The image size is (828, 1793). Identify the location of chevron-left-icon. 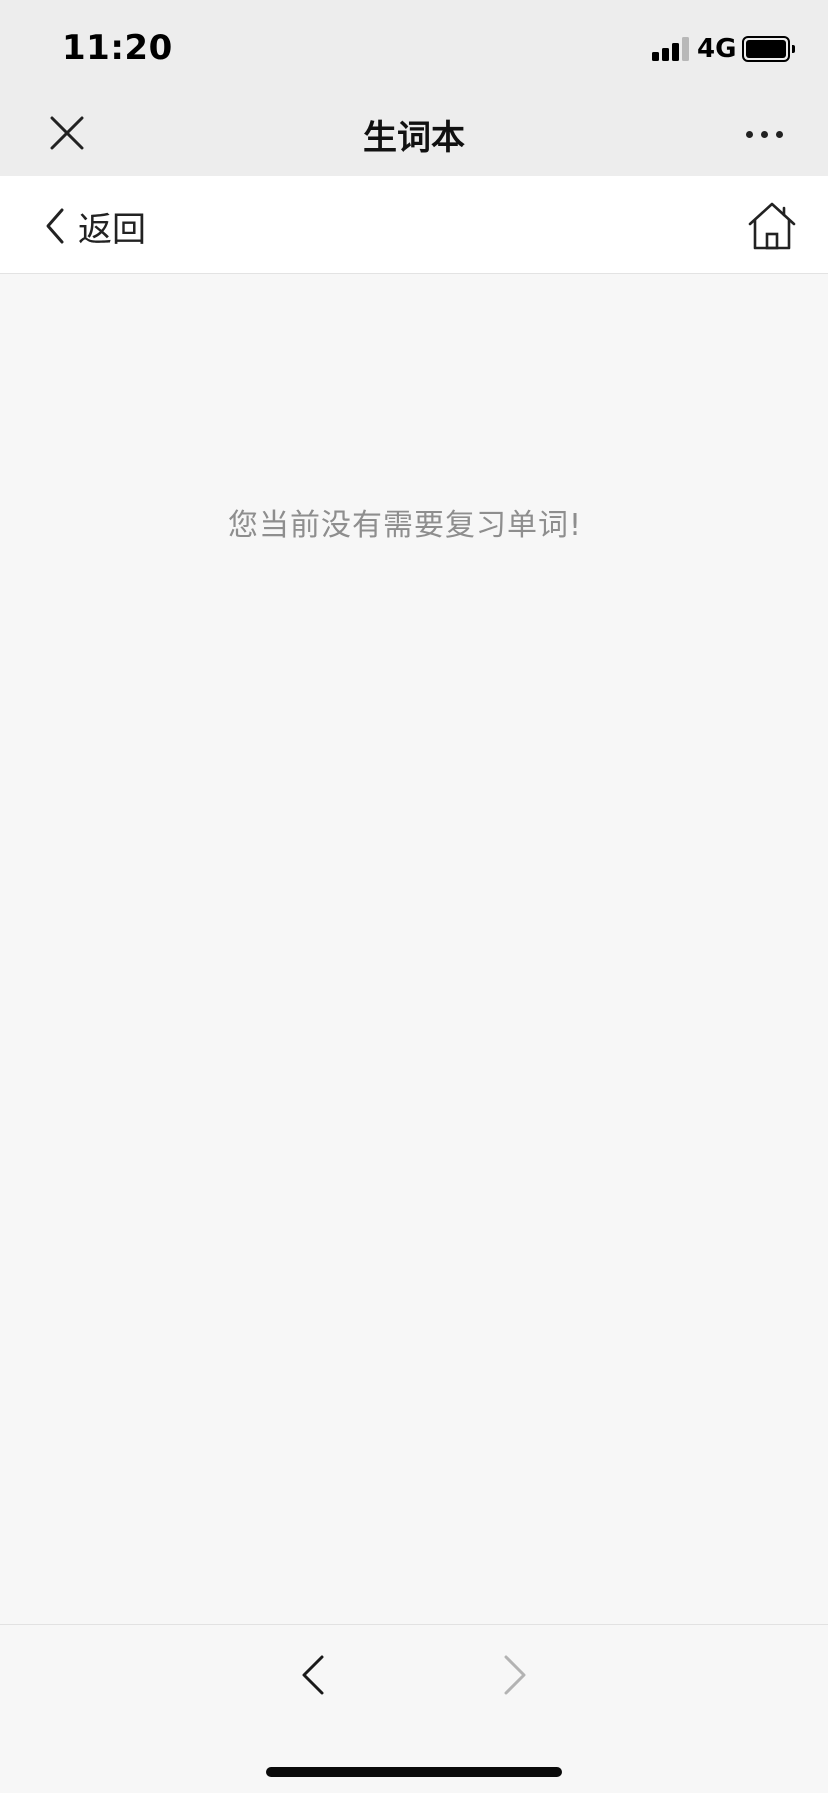
(55, 226).